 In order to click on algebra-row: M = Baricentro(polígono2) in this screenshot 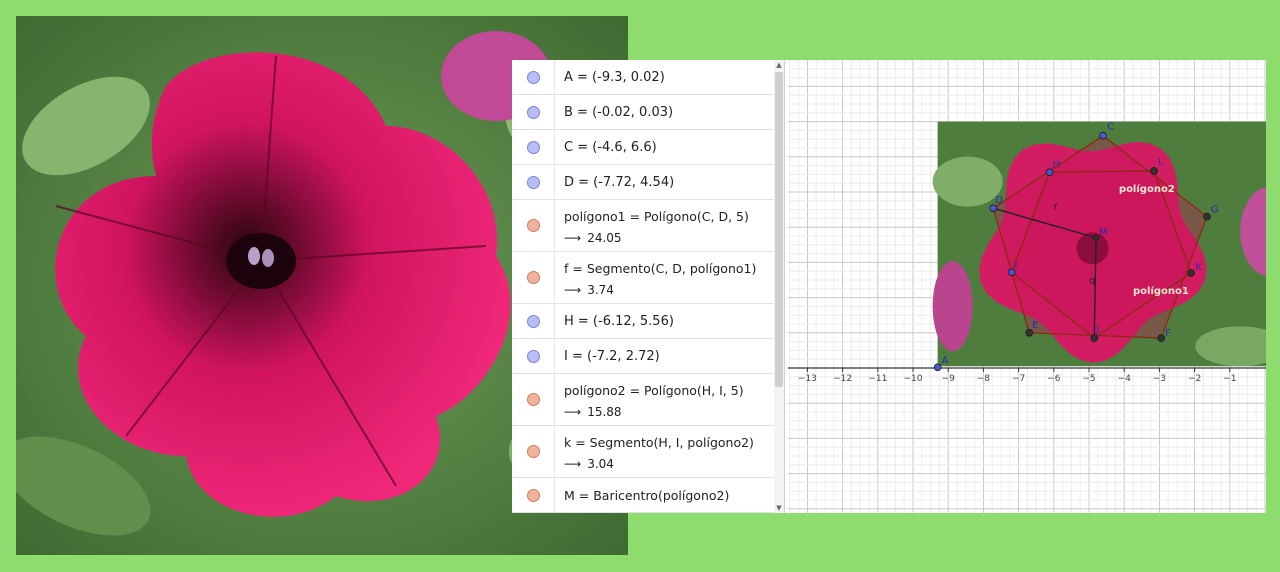, I will do `click(643, 495)`.